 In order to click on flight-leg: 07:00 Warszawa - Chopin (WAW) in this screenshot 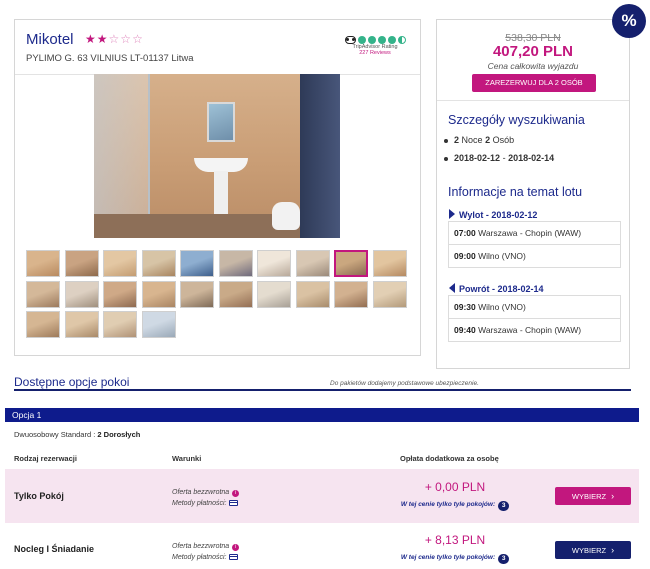, I will do `click(534, 233)`.